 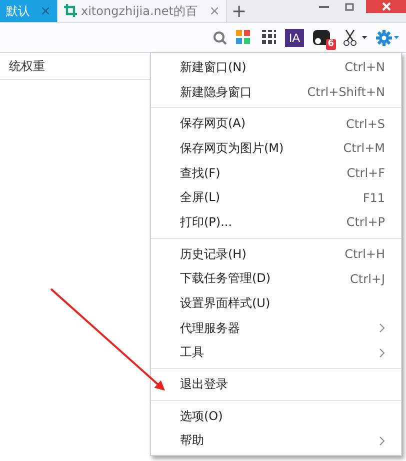 What do you see at coordinates (276, 384) in the screenshot?
I see `menu-item: 退出登录` at bounding box center [276, 384].